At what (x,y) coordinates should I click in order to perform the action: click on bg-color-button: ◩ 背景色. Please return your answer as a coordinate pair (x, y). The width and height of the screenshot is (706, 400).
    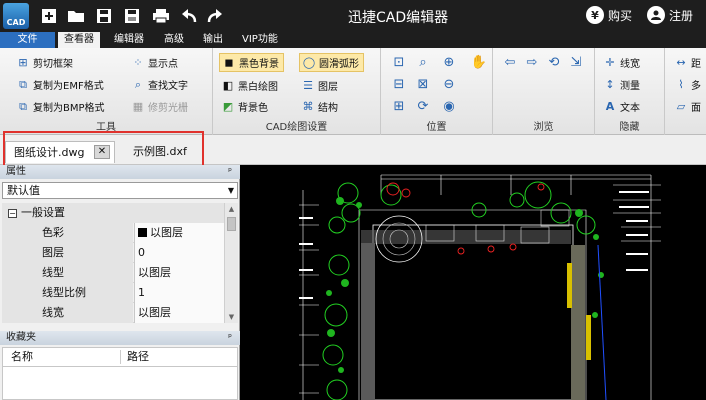
    Looking at the image, I should click on (244, 106).